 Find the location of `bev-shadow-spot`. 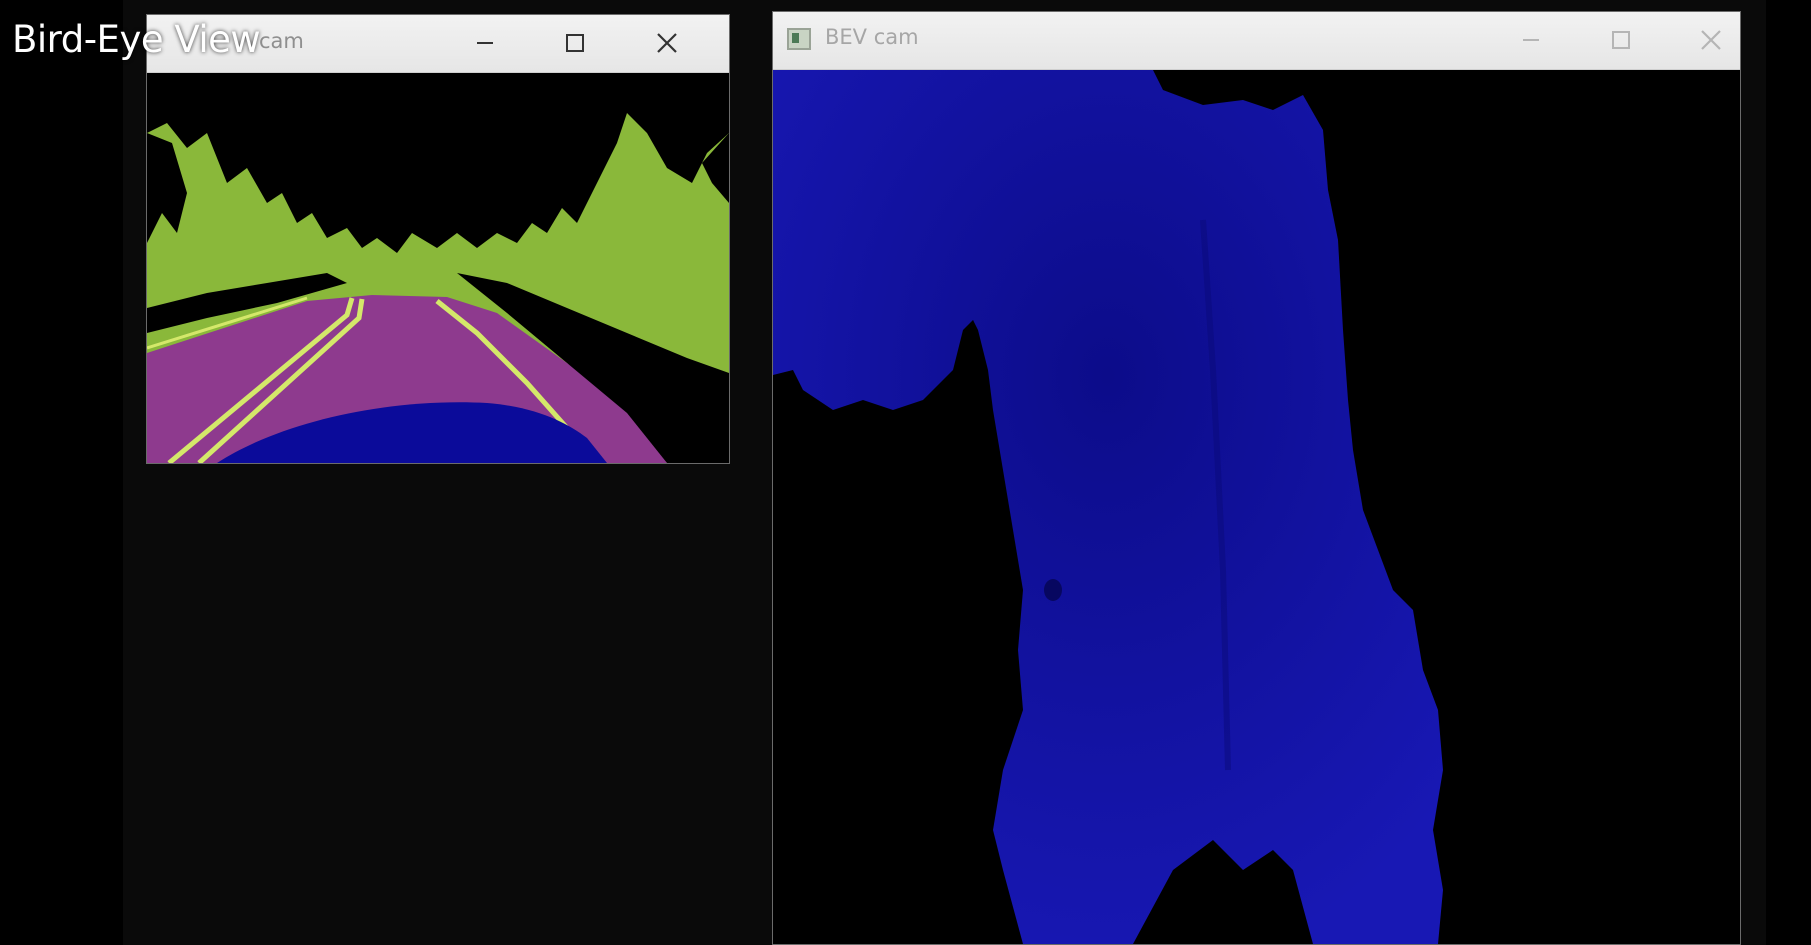

bev-shadow-spot is located at coordinates (1053, 590).